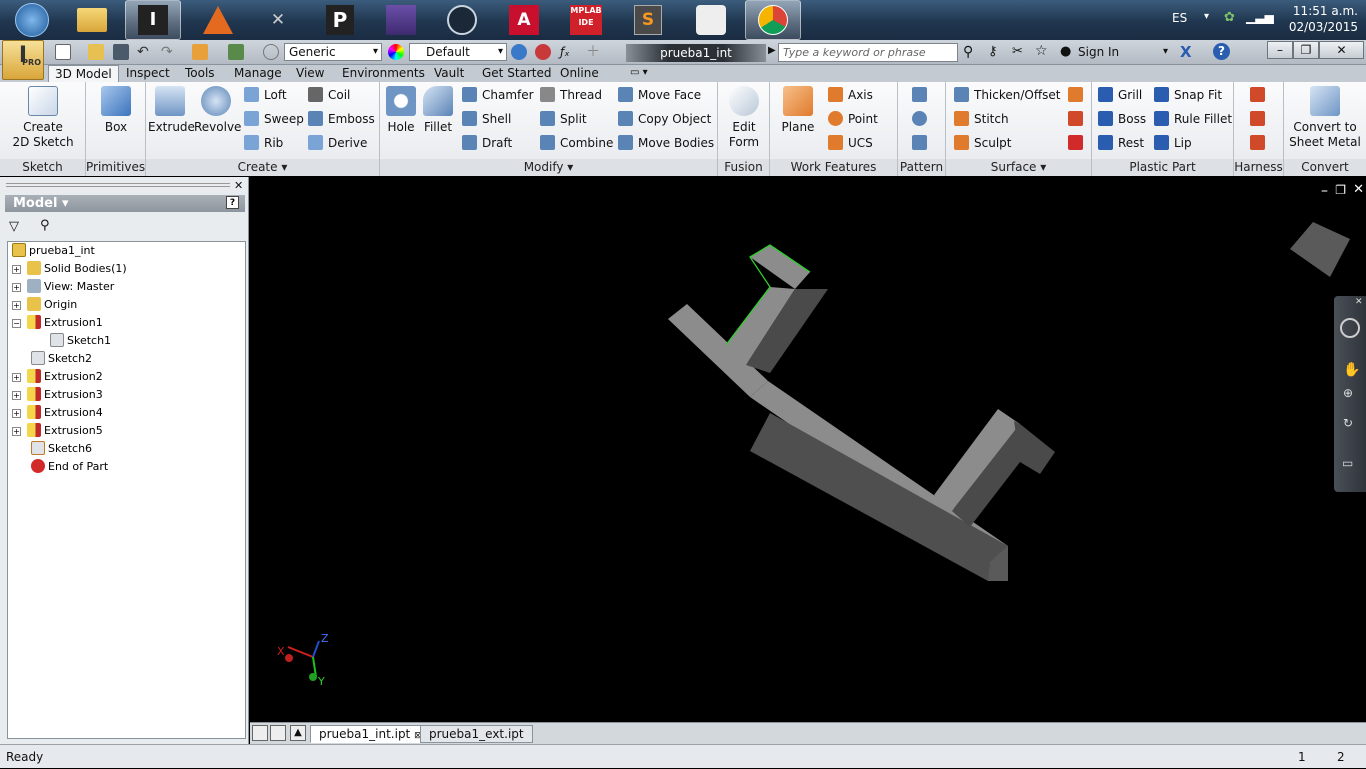  Describe the element at coordinates (238, 185) in the screenshot. I see `panel-close-icon: ✕` at that location.